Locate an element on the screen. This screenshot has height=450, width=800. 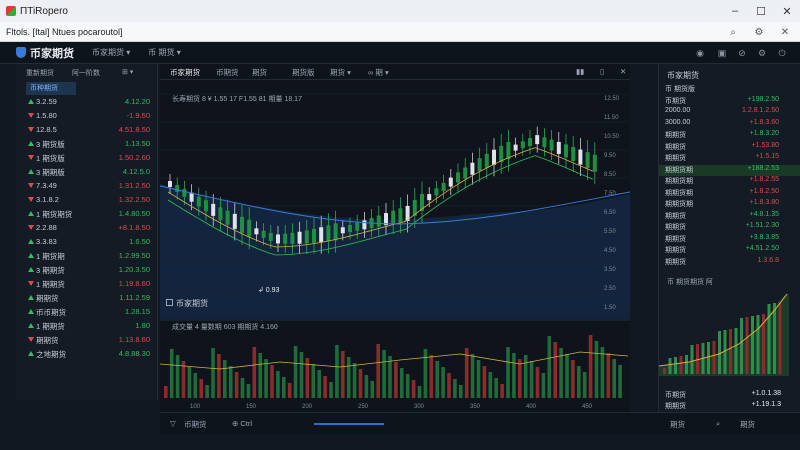
watchlist-row: 7.3.49 1.31.2.50 is located at coordinates (87, 187).